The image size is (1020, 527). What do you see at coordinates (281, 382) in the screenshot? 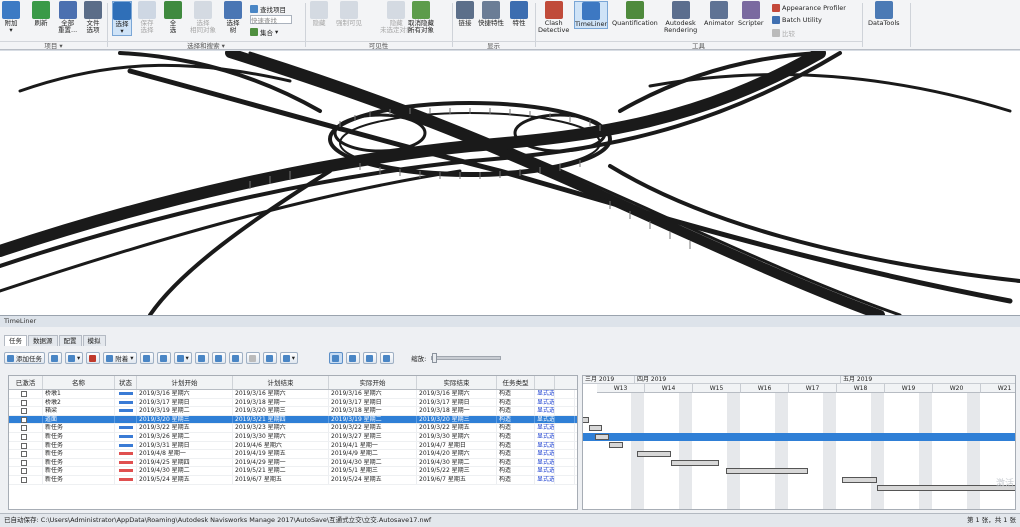
I see `column-header: 计划结束` at bounding box center [281, 382].